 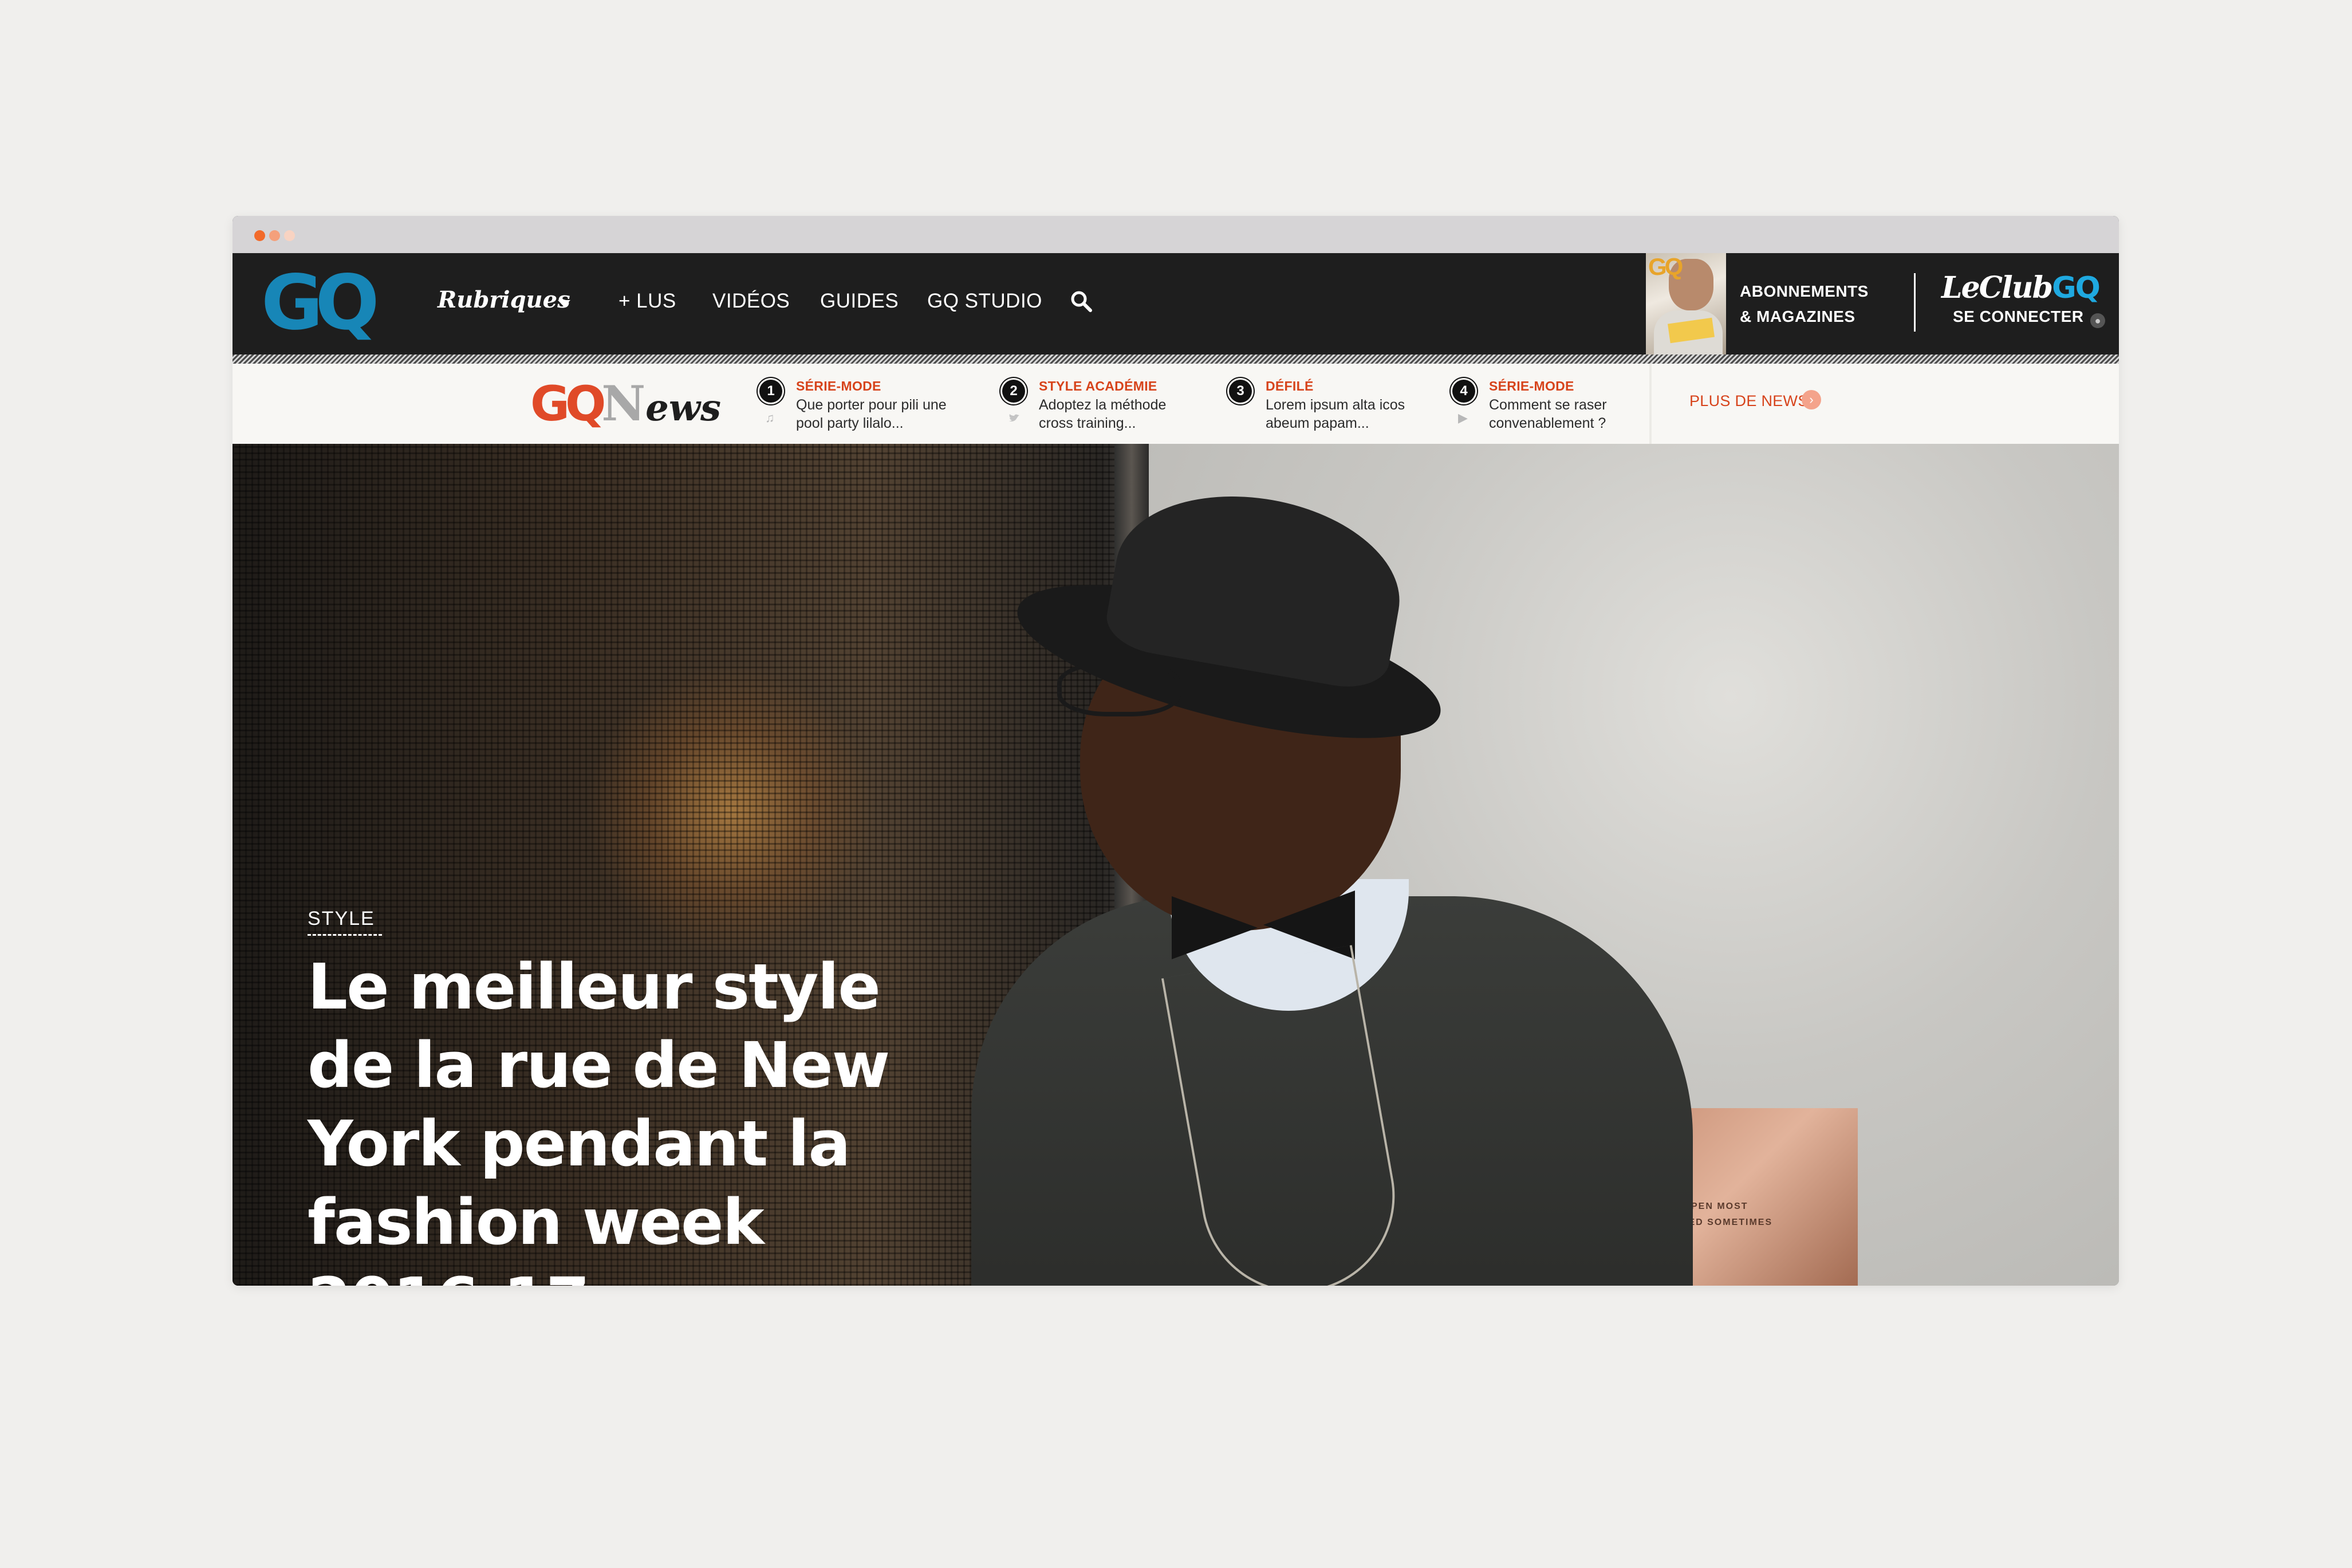 What do you see at coordinates (274, 235) in the screenshot?
I see `minimize-window-button` at bounding box center [274, 235].